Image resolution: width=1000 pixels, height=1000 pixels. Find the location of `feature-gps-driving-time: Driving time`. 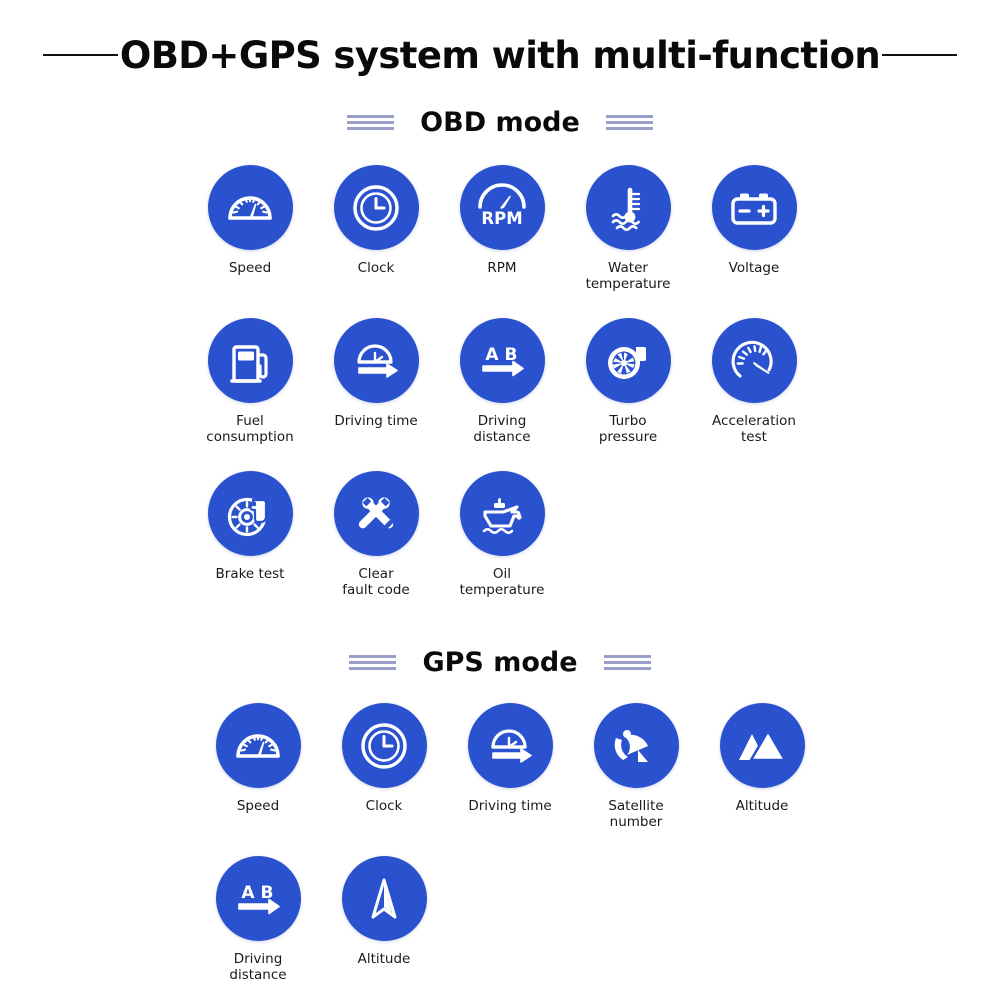

feature-gps-driving-time: Driving time is located at coordinates (510, 759).